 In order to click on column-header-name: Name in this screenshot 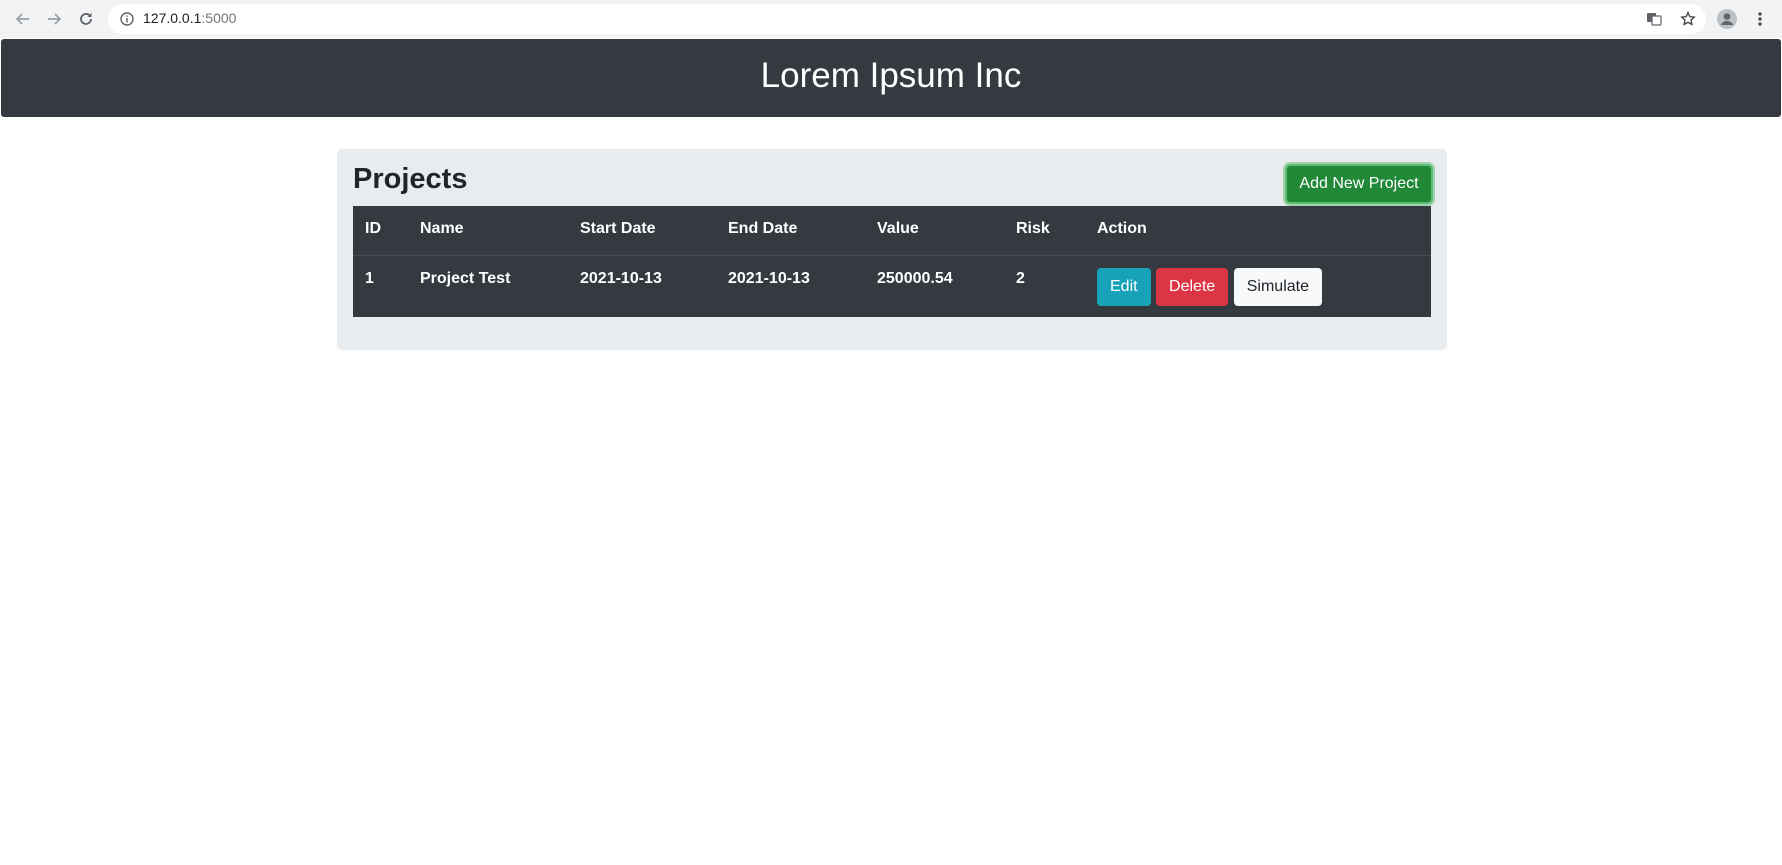, I will do `click(442, 228)`.